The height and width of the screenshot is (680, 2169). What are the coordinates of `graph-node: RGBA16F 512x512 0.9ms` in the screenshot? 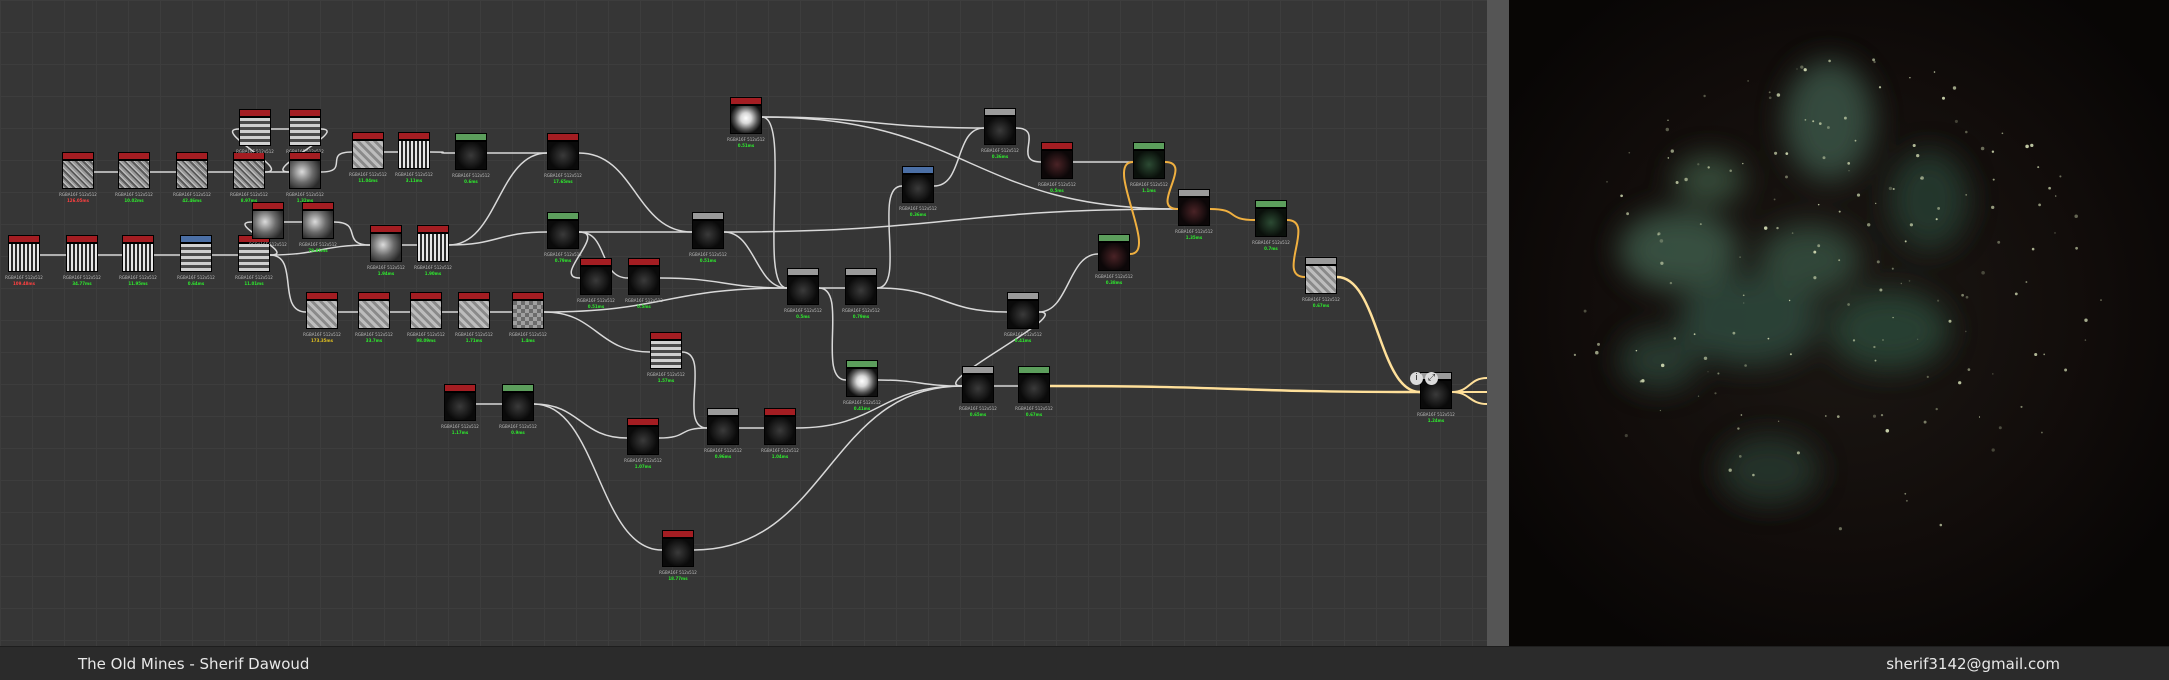 It's located at (518, 409).